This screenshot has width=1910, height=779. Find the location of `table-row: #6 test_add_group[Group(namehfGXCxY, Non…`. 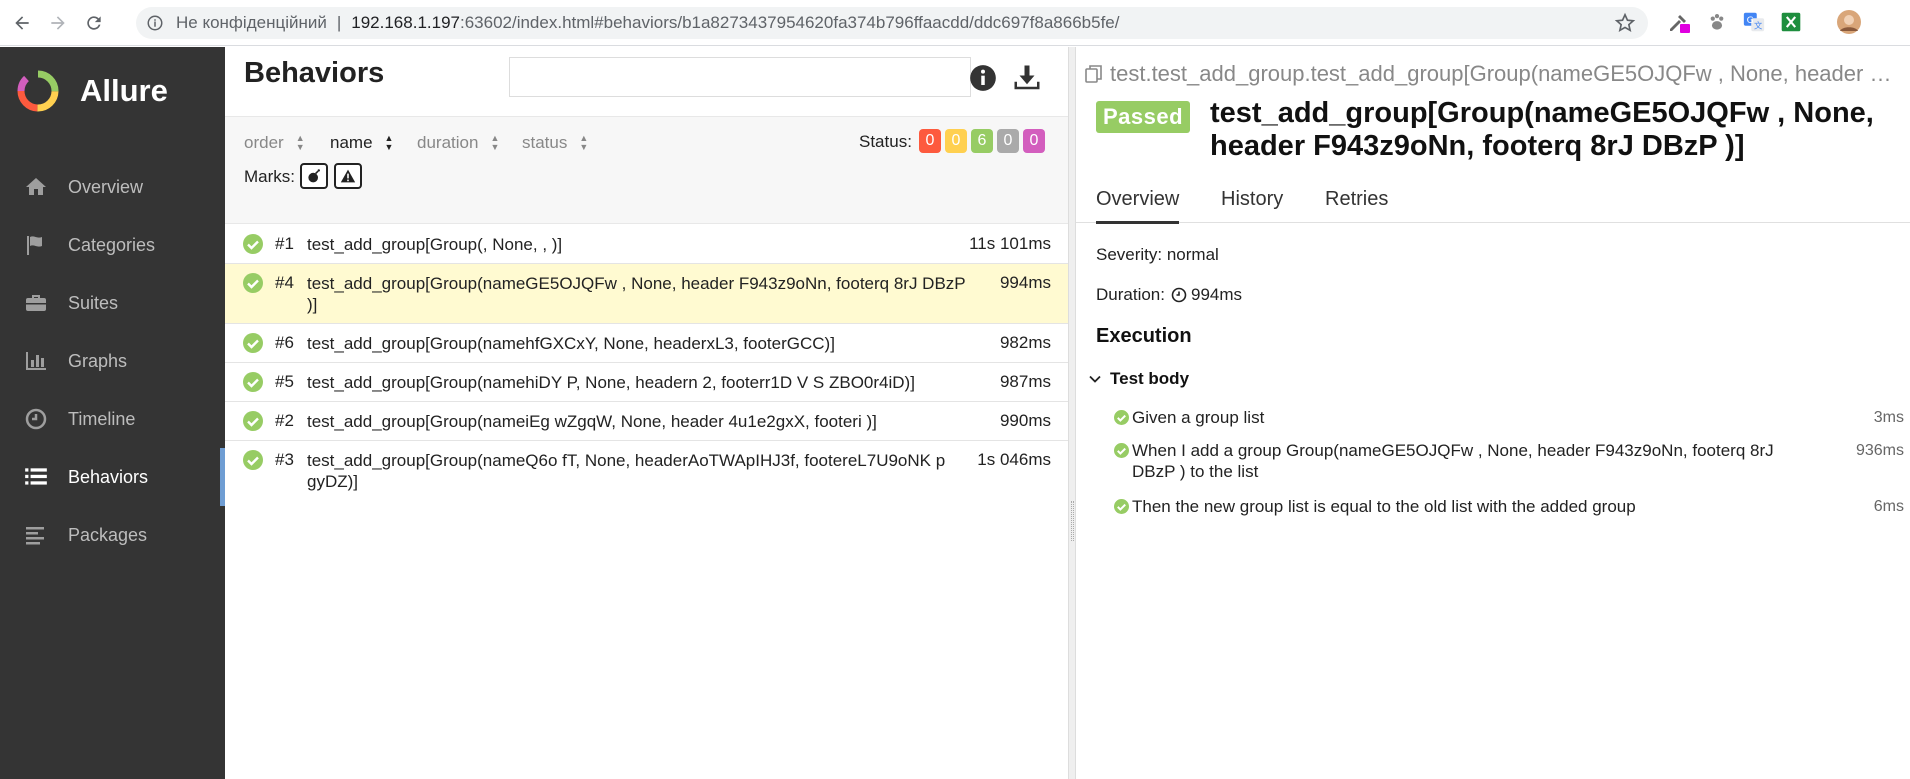

table-row: #6 test_add_group[Group(namehfGXCxY, Non… is located at coordinates (646, 343).